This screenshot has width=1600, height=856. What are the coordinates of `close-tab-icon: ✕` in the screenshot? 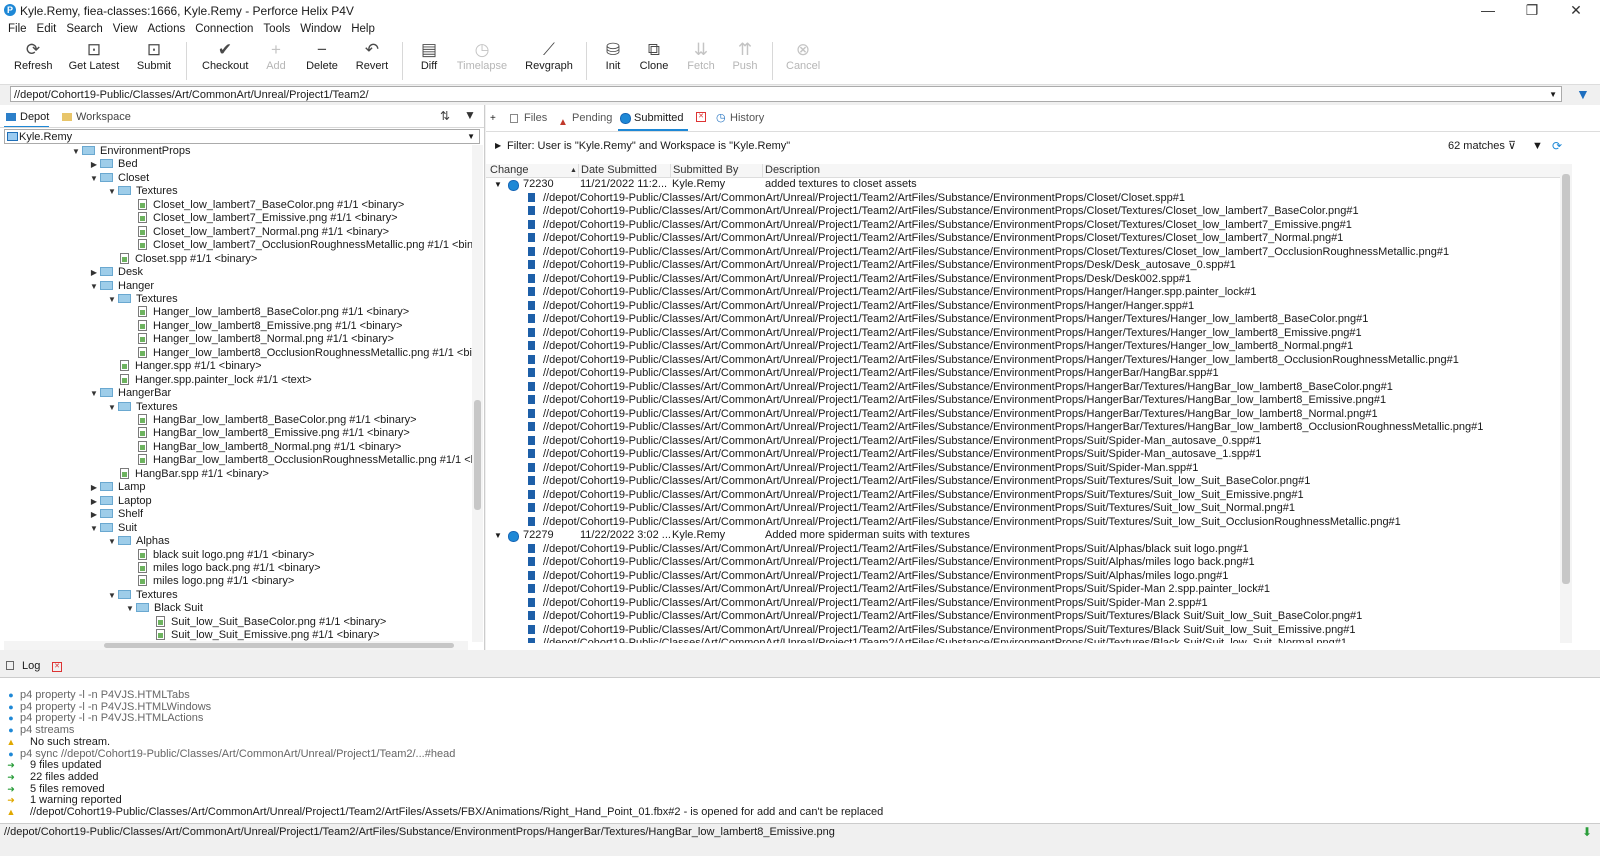 It's located at (701, 117).